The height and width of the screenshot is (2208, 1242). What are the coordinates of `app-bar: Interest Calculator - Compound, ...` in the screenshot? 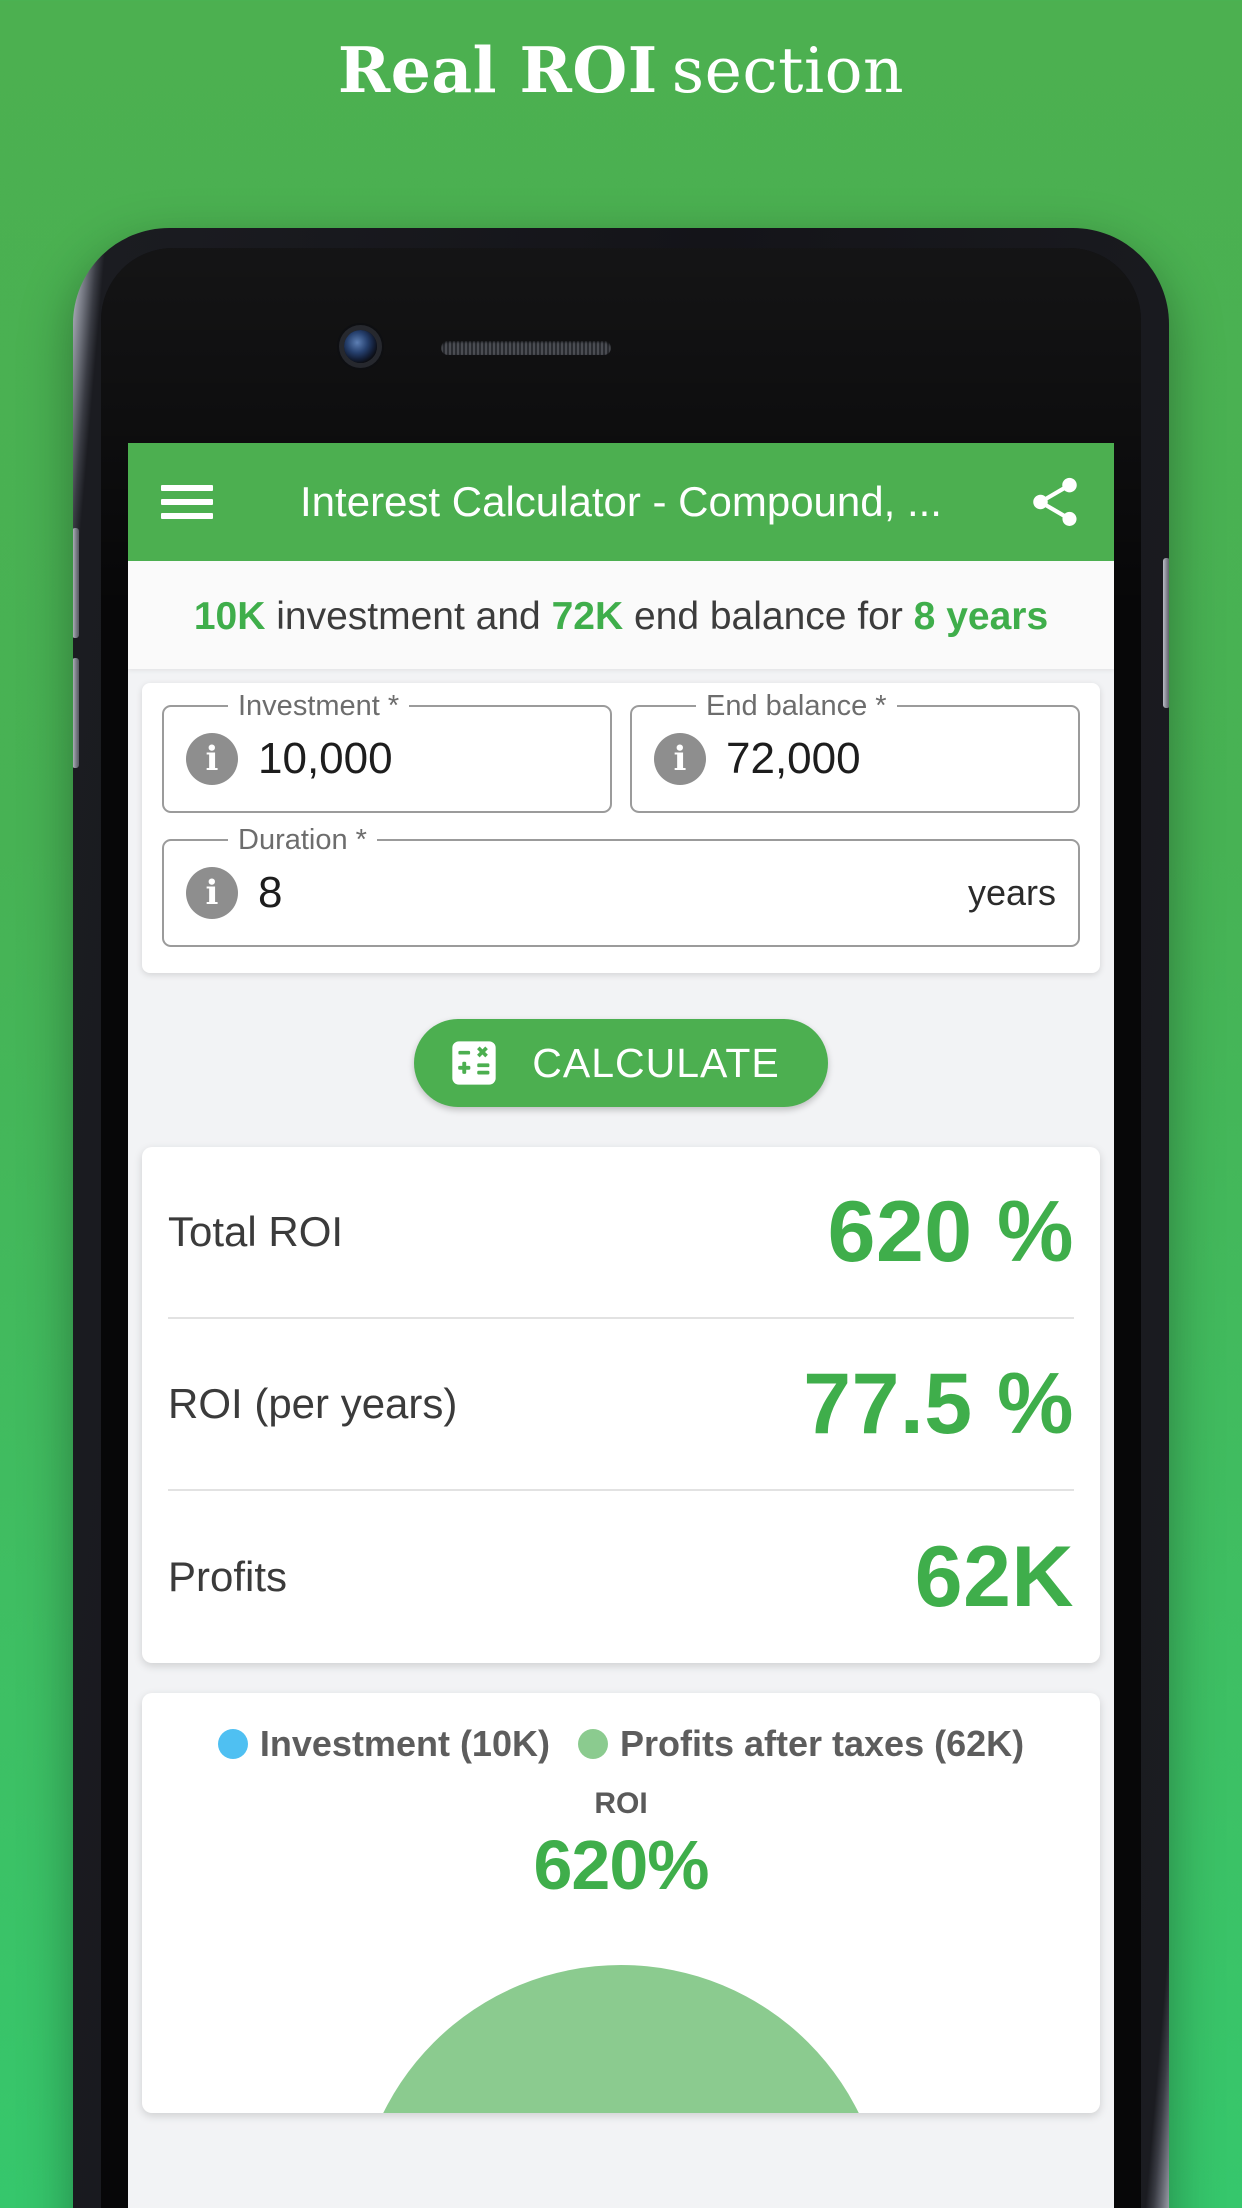 It's located at (621, 502).